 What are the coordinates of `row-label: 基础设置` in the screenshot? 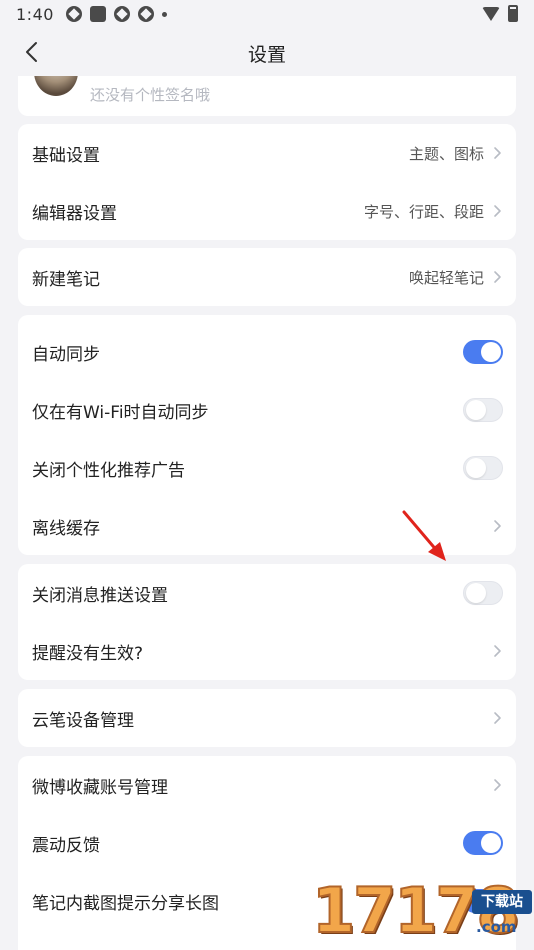 It's located at (66, 155).